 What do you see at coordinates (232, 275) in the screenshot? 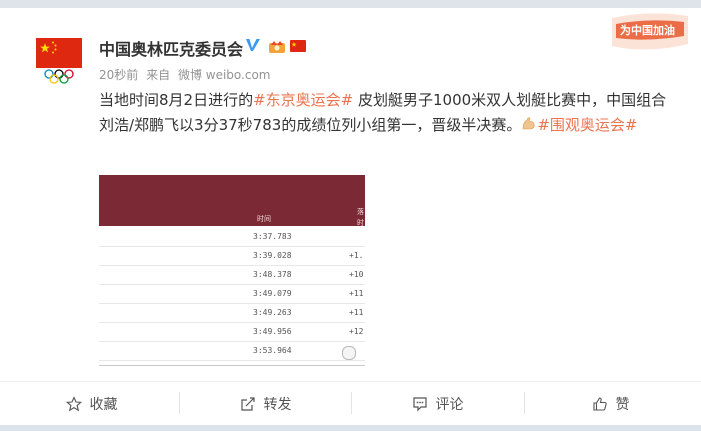
I see `table-row: 3:48.378 +10` at bounding box center [232, 275].